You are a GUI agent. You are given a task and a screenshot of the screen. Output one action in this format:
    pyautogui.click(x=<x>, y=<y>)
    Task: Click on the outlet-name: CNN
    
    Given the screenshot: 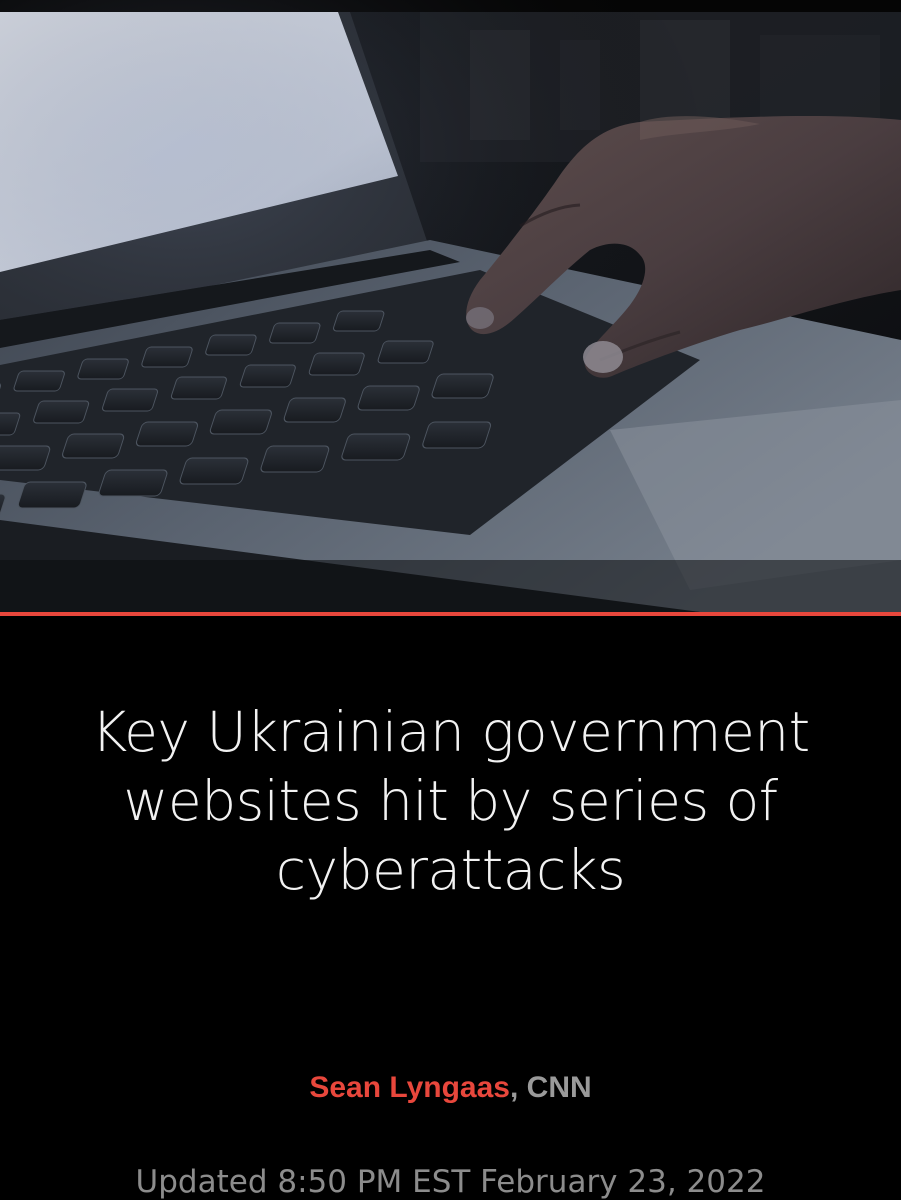 What is the action you would take?
    pyautogui.click(x=559, y=1087)
    